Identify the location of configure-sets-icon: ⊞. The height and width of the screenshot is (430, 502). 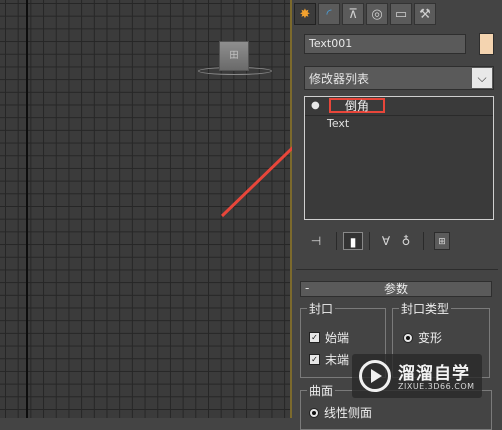
(442, 241).